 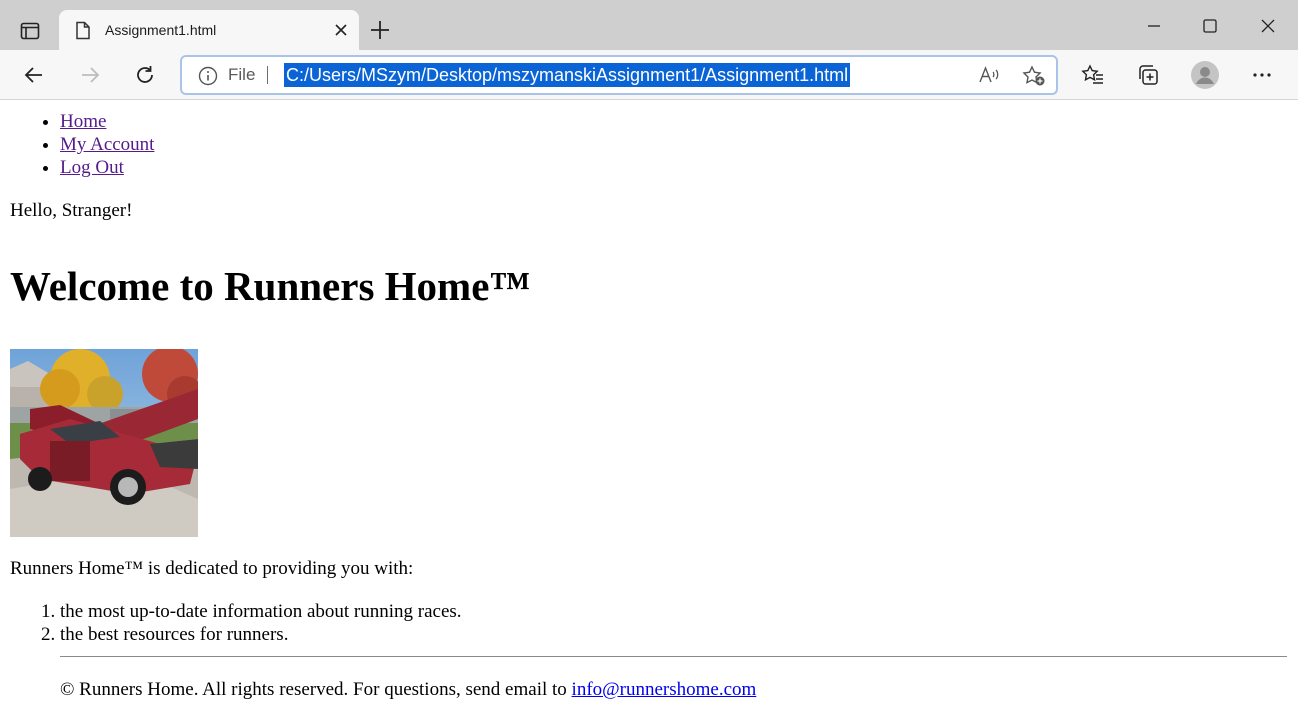 What do you see at coordinates (649, 25) in the screenshot?
I see `title-bar: Assignment1.html` at bounding box center [649, 25].